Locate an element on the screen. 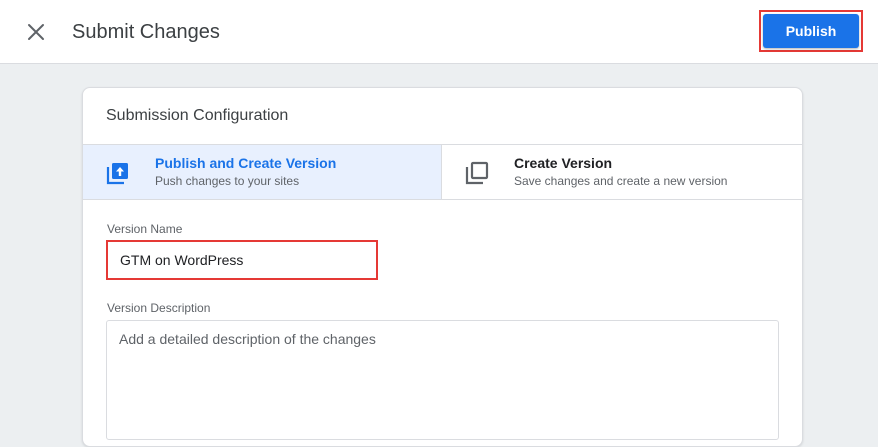  close-icon is located at coordinates (36, 32).